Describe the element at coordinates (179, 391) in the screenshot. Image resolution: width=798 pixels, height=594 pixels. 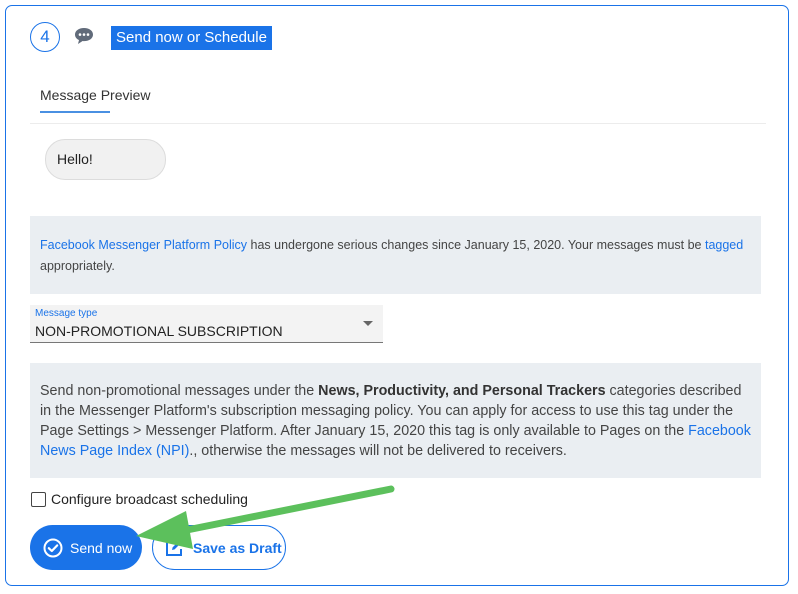
I see `info-text: Send non-promotional messages under the` at that location.